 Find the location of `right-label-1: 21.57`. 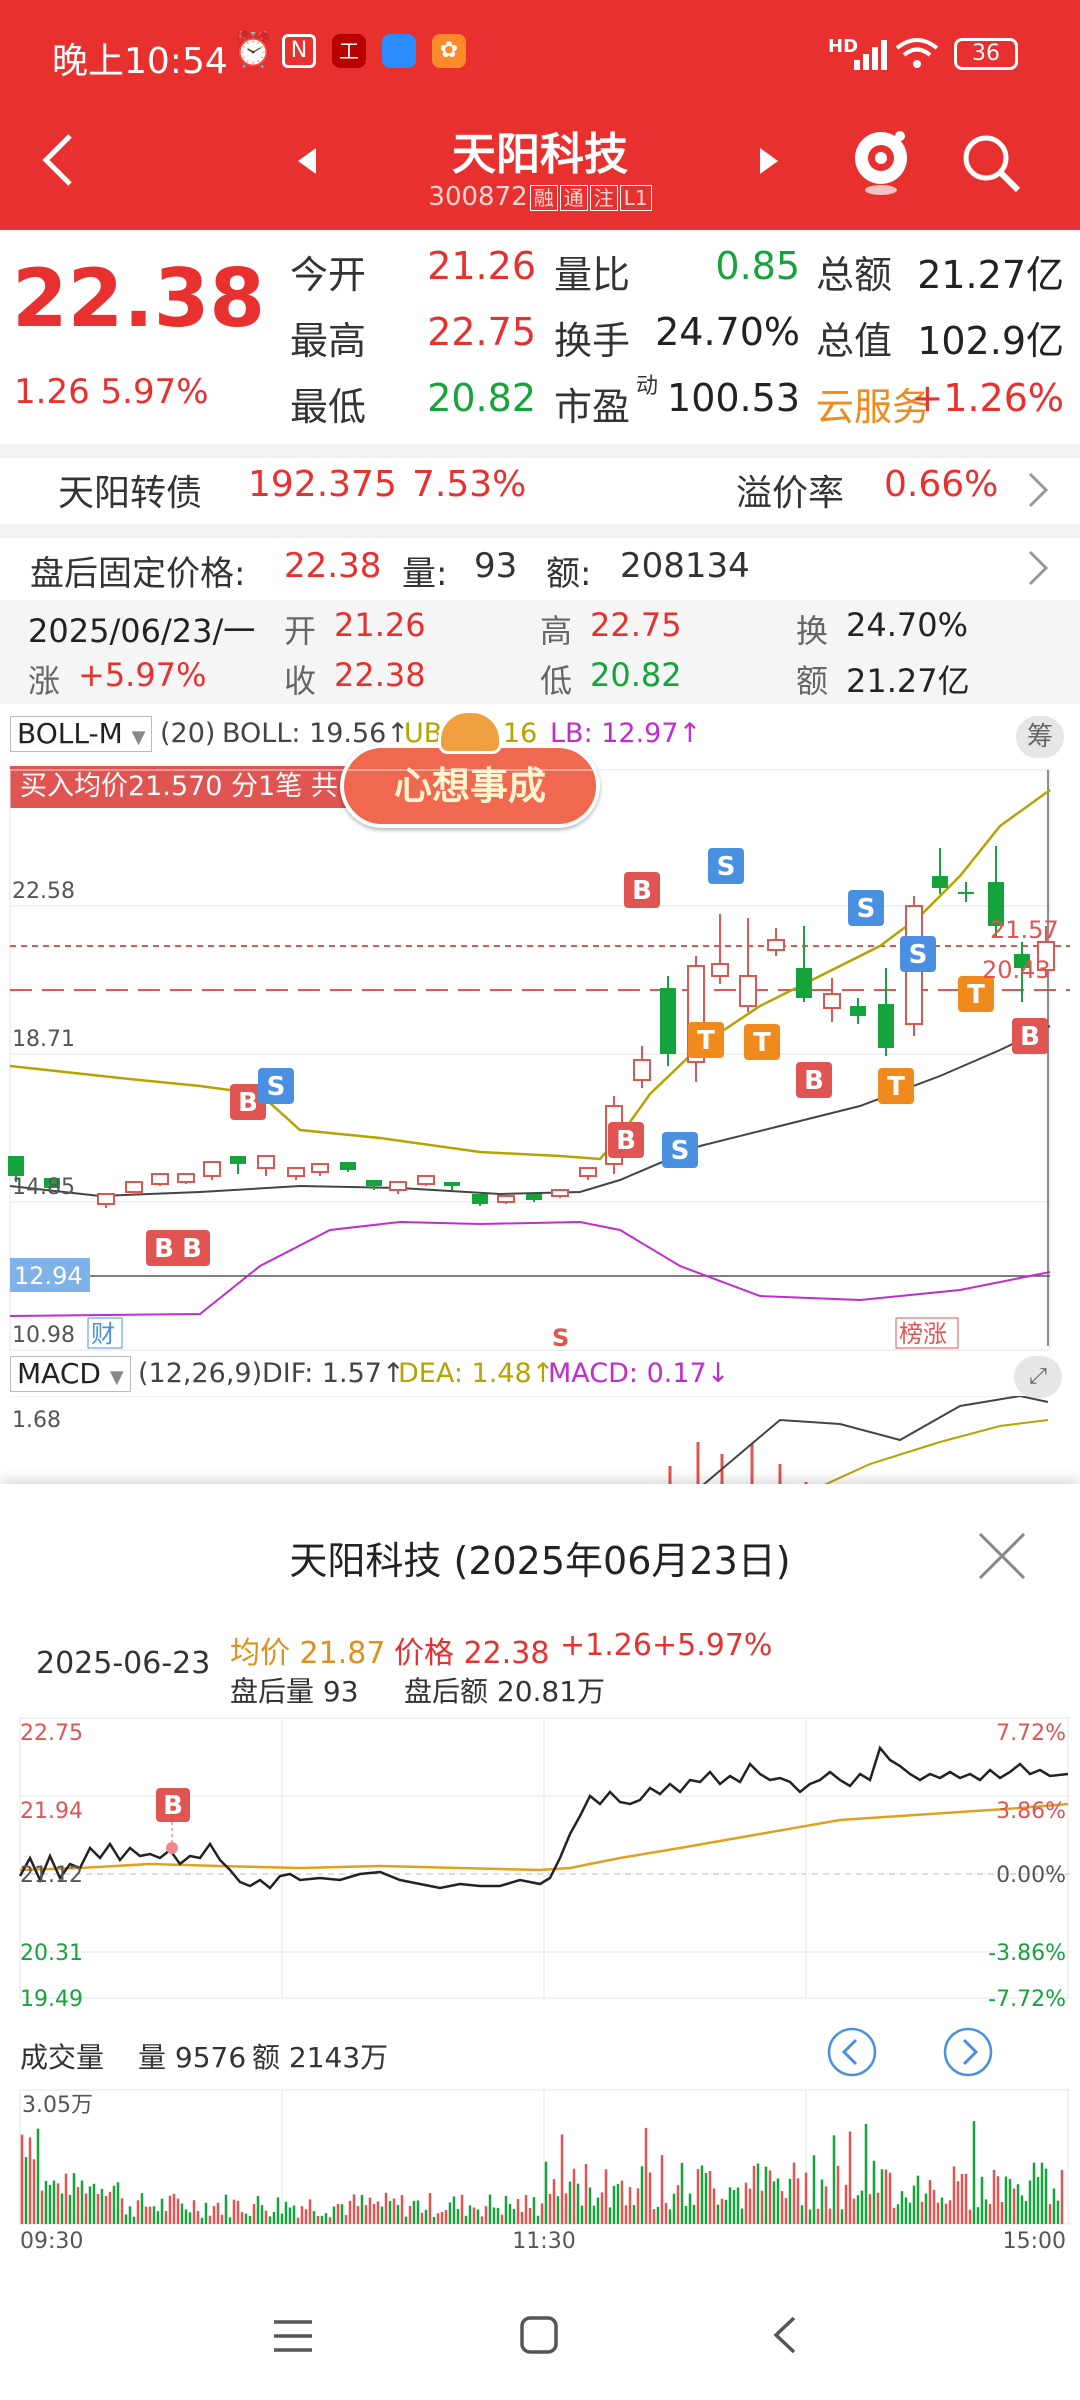

right-label-1: 21.57 is located at coordinates (1024, 930).